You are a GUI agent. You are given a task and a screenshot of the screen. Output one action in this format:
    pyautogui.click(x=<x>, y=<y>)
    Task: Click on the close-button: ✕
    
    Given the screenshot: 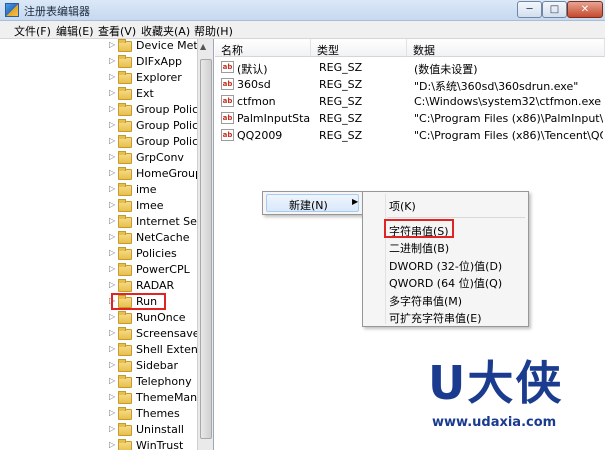 What is the action you would take?
    pyautogui.click(x=585, y=9)
    